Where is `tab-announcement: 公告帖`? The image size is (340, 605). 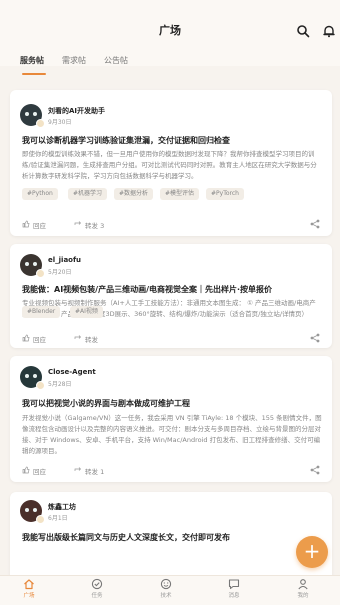
tab-announcement: 公告帖 is located at coordinates (116, 60).